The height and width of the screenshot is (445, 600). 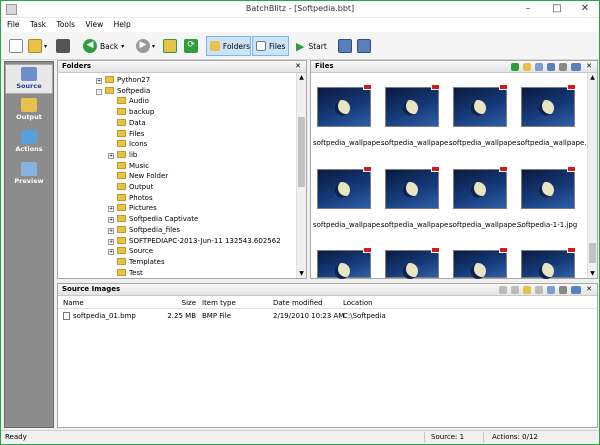 I want to click on actions-icon, so click(x=29, y=137).